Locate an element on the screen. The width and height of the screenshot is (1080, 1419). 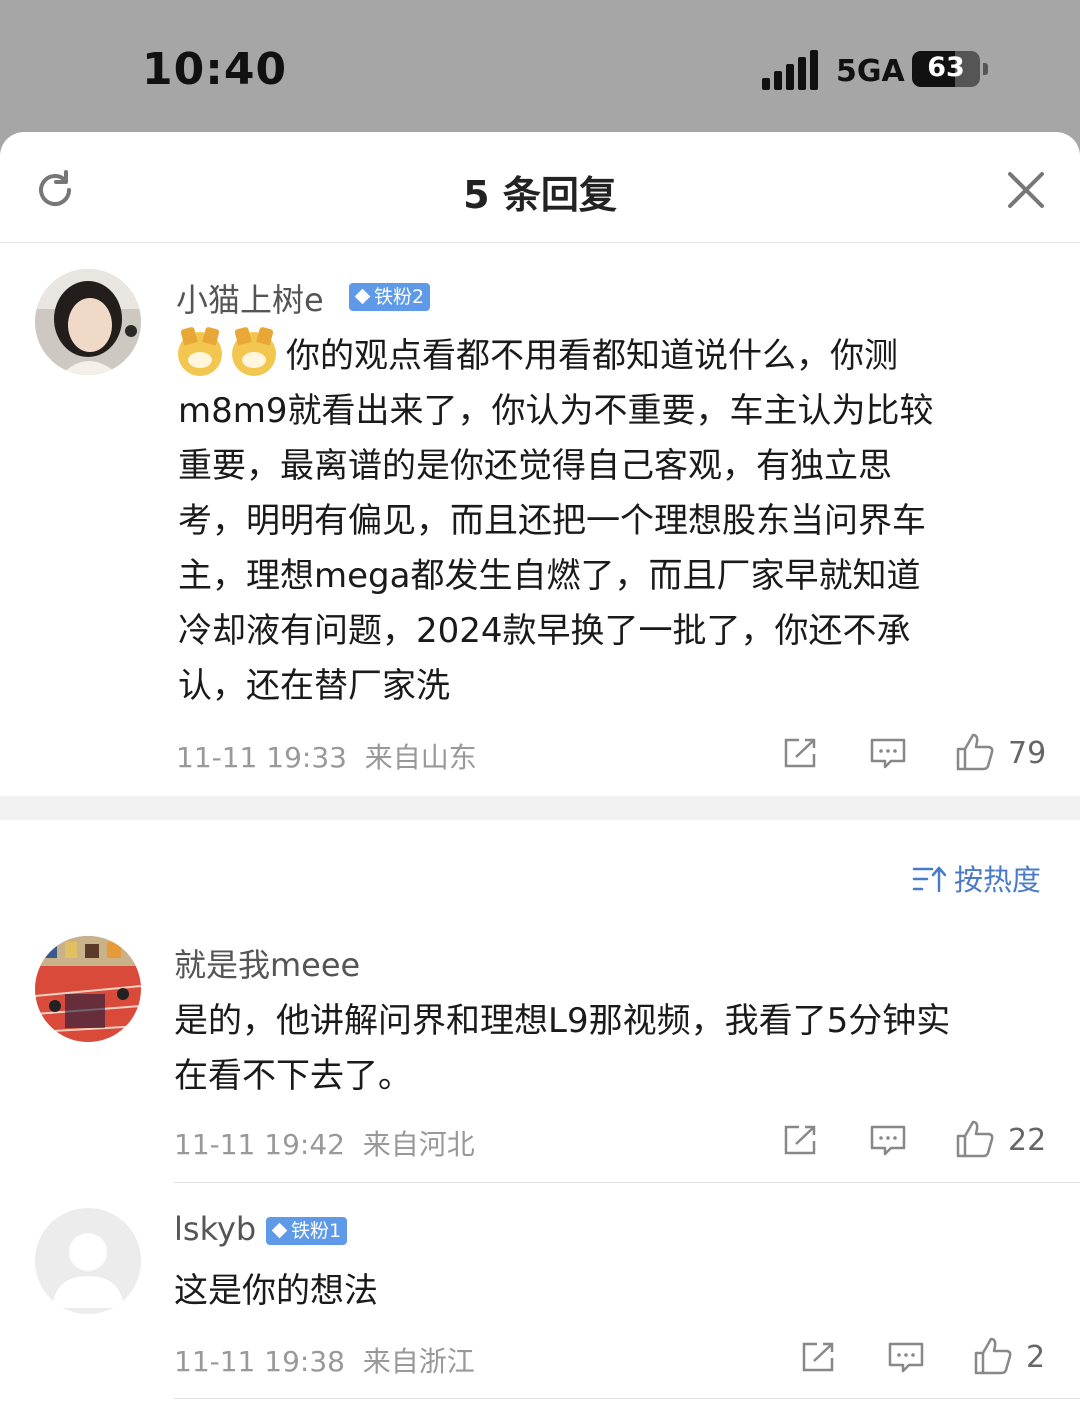
comment-line: 你的观点看都不用看都知道说什么，你测 is located at coordinates (608, 356).